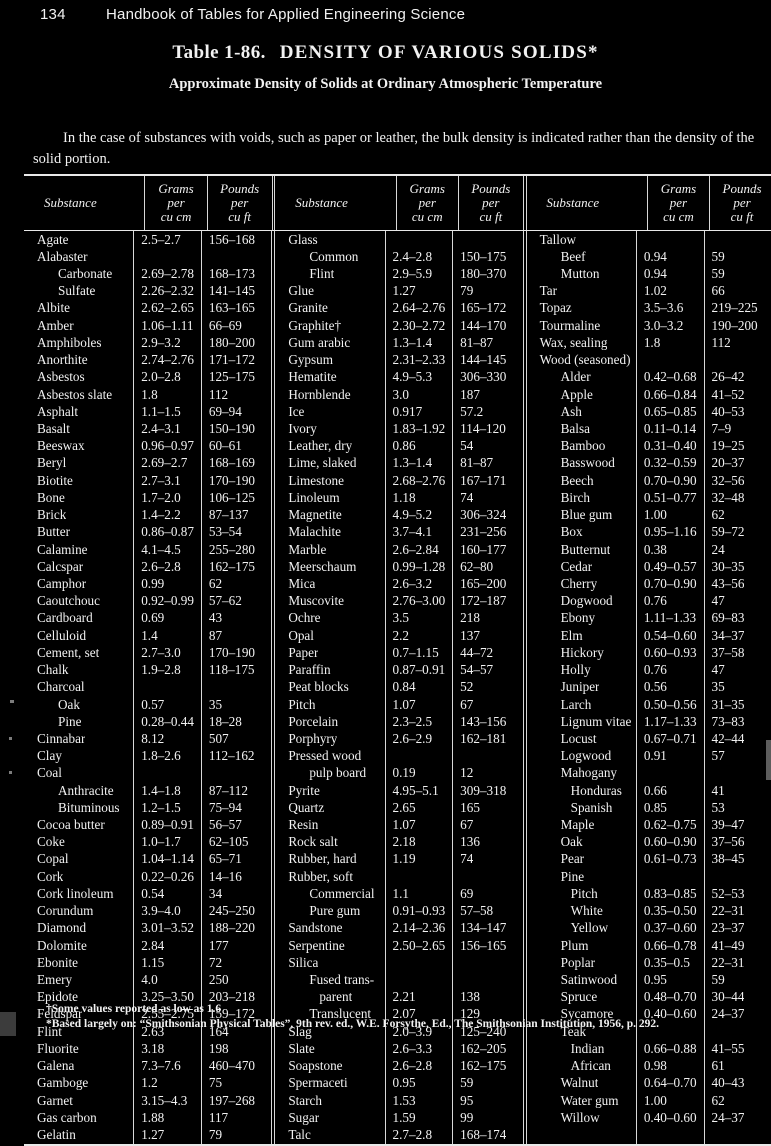 Image resolution: width=771 pixels, height=1146 pixels. I want to click on substance-name: Cinnabar, so click(61, 738).